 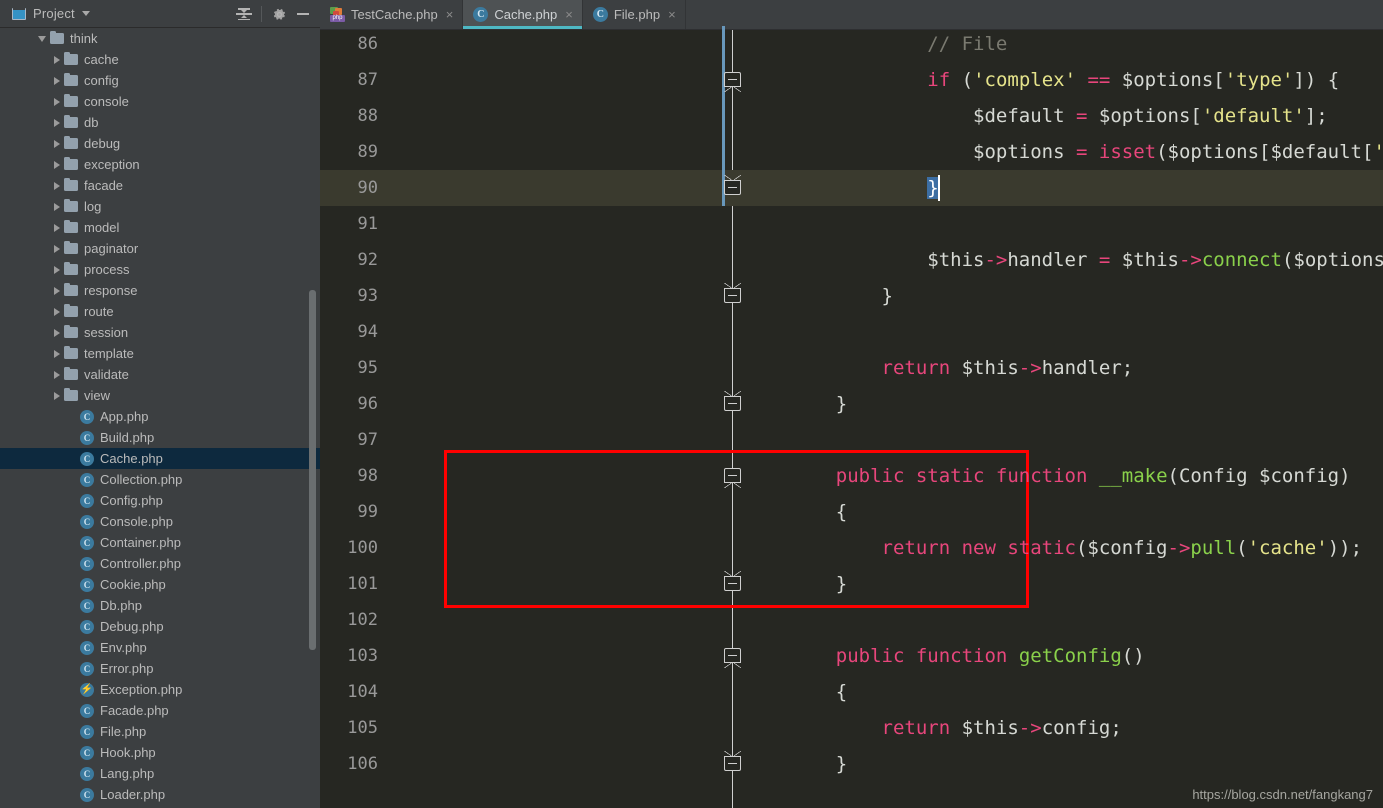 What do you see at coordinates (938, 188) in the screenshot?
I see `text-caret` at bounding box center [938, 188].